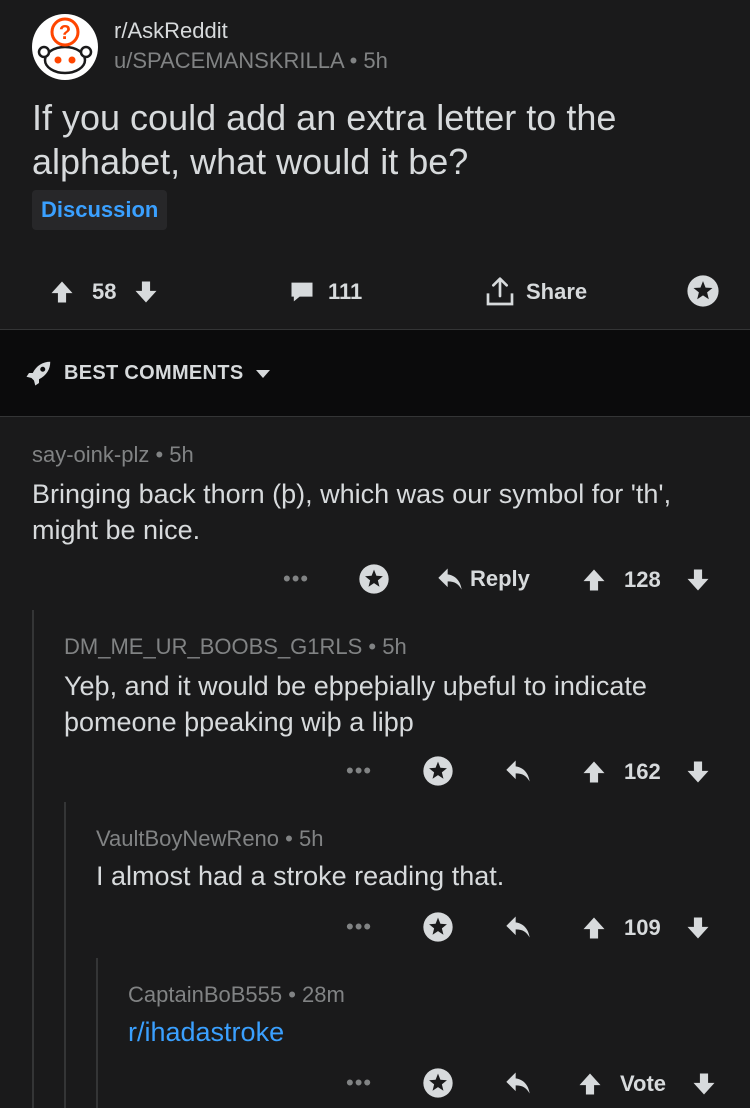 The width and height of the screenshot is (750, 1108). What do you see at coordinates (171, 31) in the screenshot?
I see `subreddit-name: r/AskReddit` at bounding box center [171, 31].